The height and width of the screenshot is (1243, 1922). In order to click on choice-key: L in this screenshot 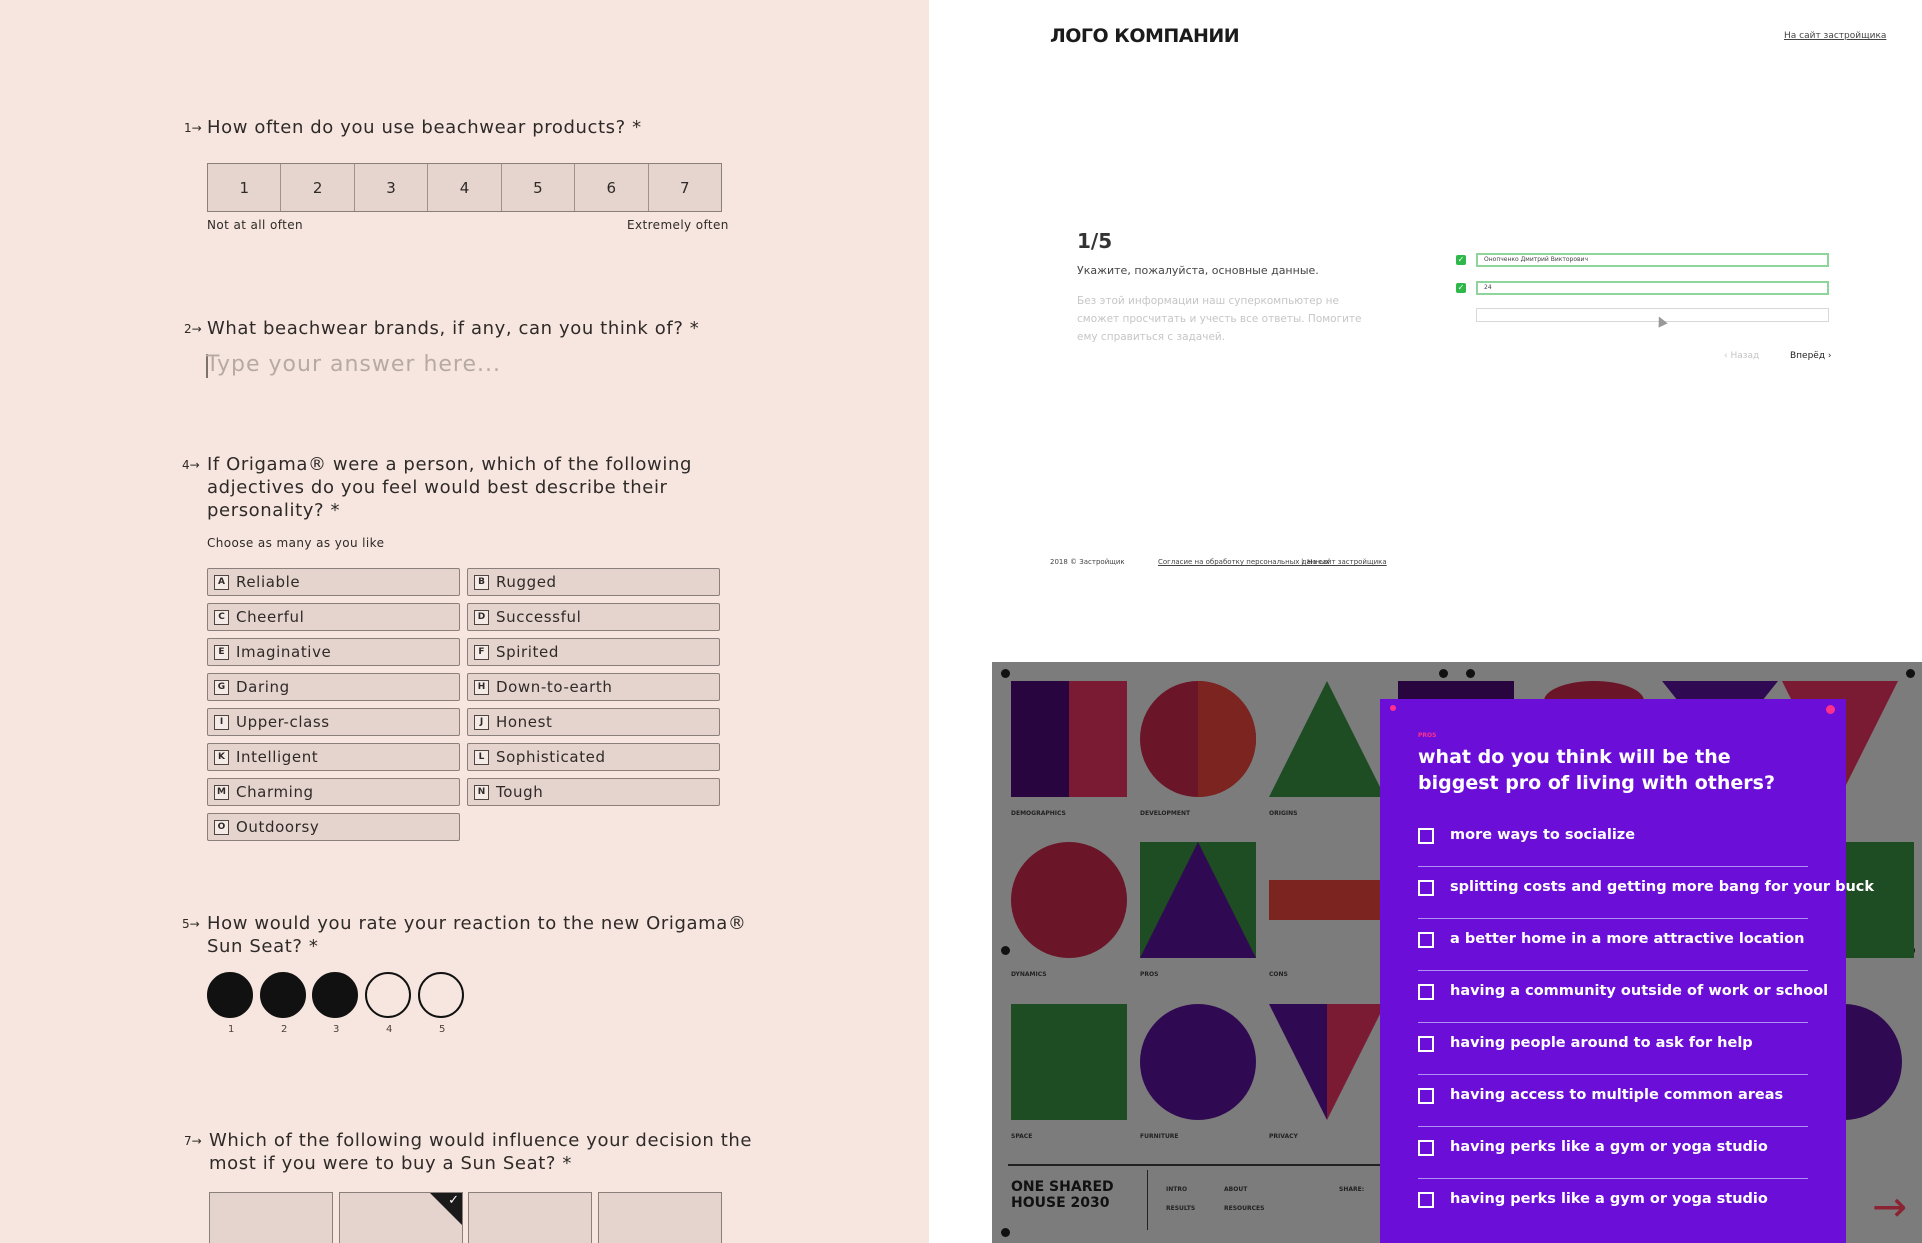, I will do `click(481, 757)`.